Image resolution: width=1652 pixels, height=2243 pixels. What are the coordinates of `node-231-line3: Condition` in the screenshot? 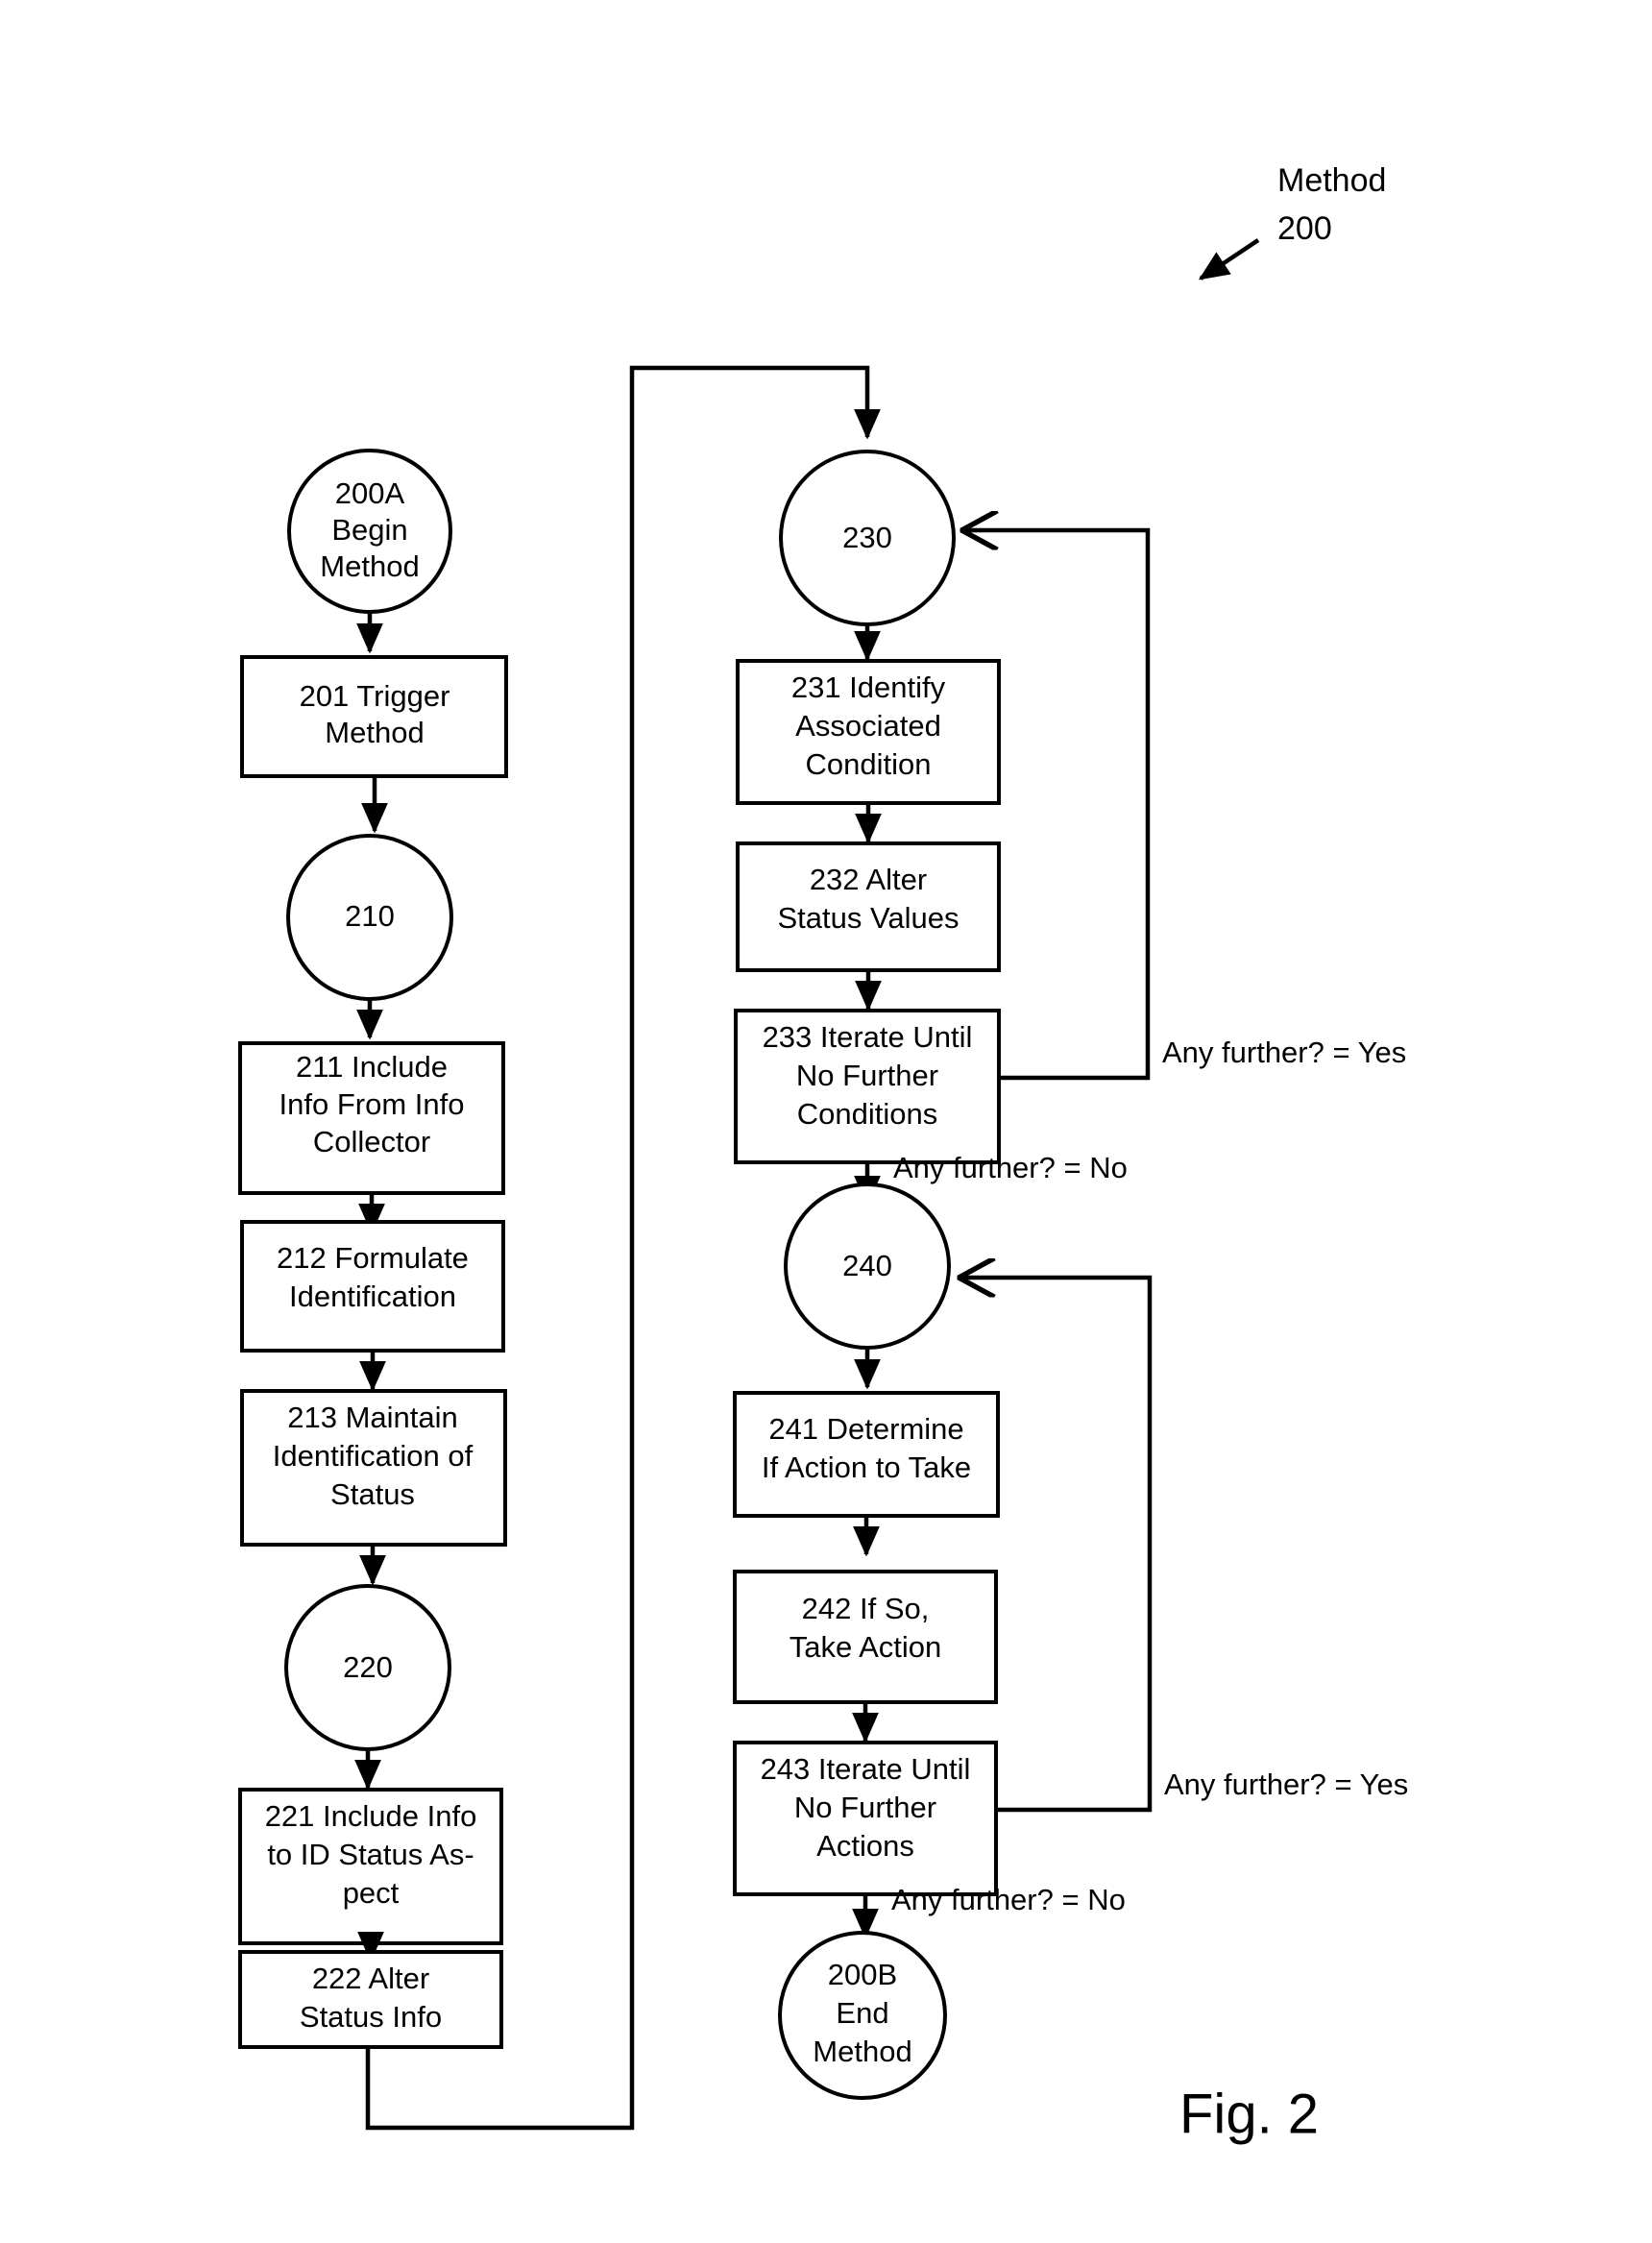 It's located at (869, 764).